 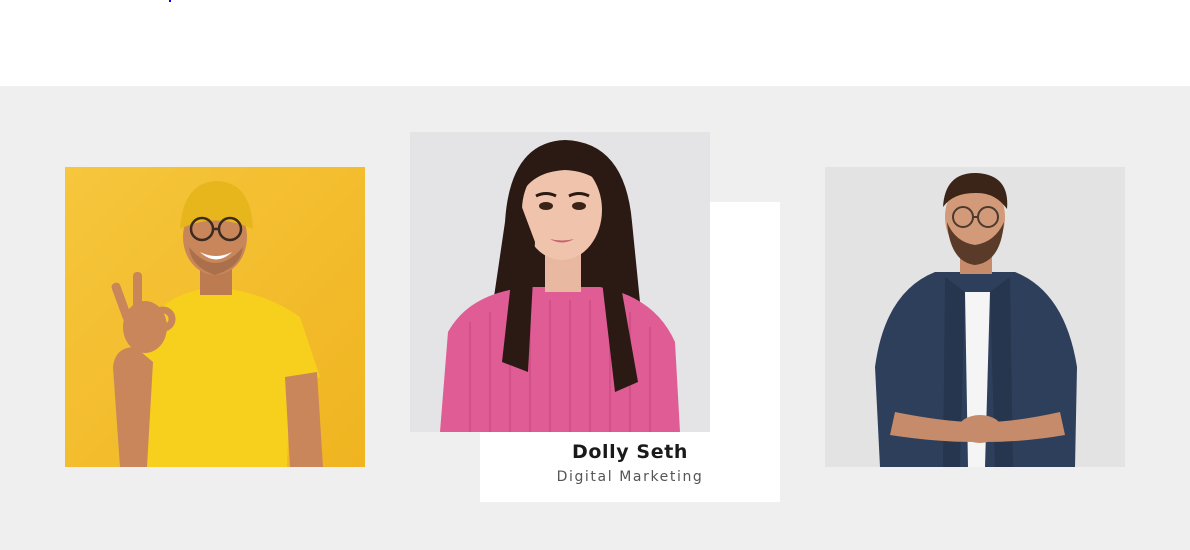 I want to click on smiling-man-photo, so click(x=215, y=317).